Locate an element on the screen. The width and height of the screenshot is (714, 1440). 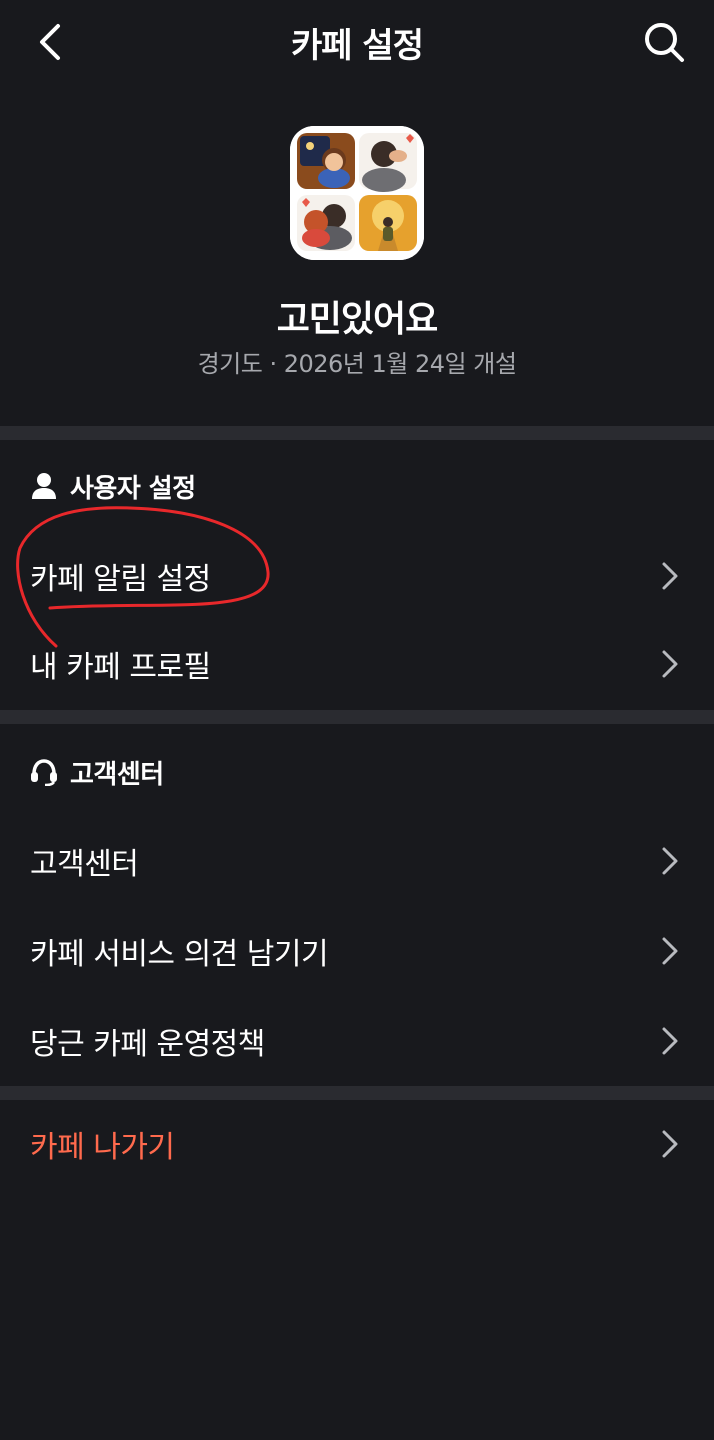
menu-item-operation-policy: 당근 카페 운영정책 is located at coordinates (357, 1041).